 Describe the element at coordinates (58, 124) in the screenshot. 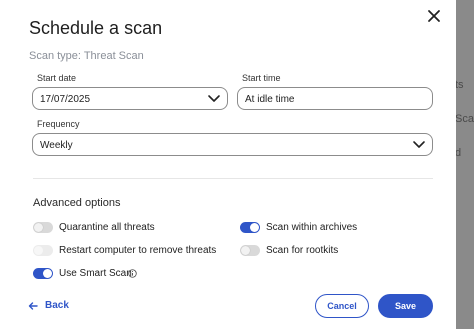

I see `frequency-label: Frequency` at that location.